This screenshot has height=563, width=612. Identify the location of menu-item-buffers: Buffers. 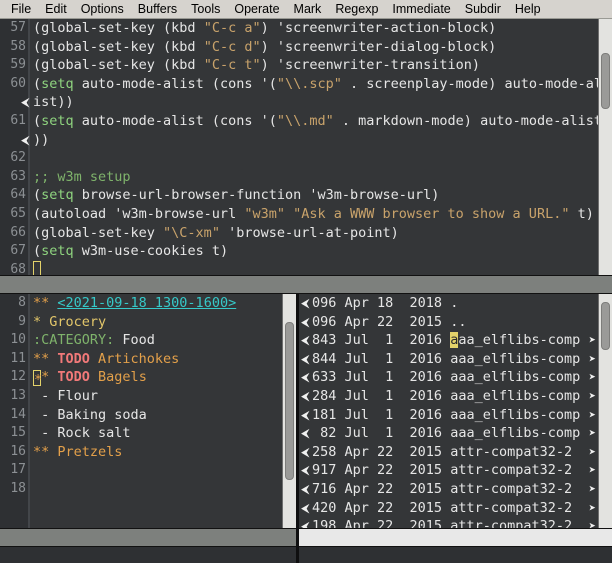
(157, 9).